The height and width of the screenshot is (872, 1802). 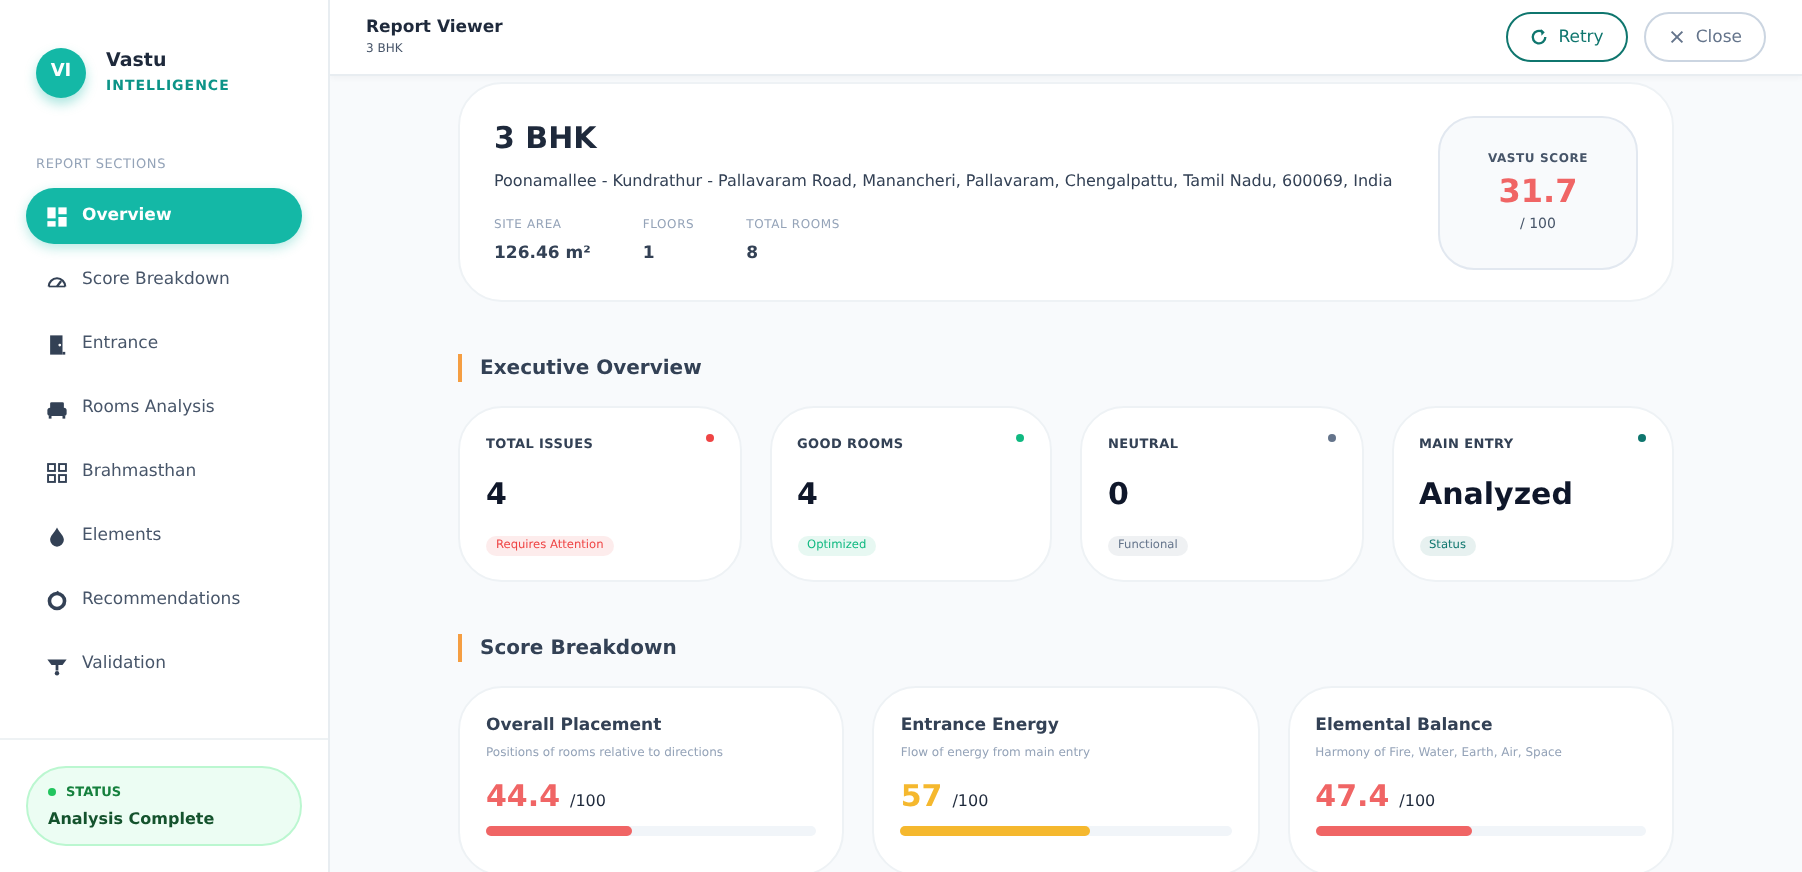 What do you see at coordinates (132, 819) in the screenshot?
I see `status-value: Analysis Complete` at bounding box center [132, 819].